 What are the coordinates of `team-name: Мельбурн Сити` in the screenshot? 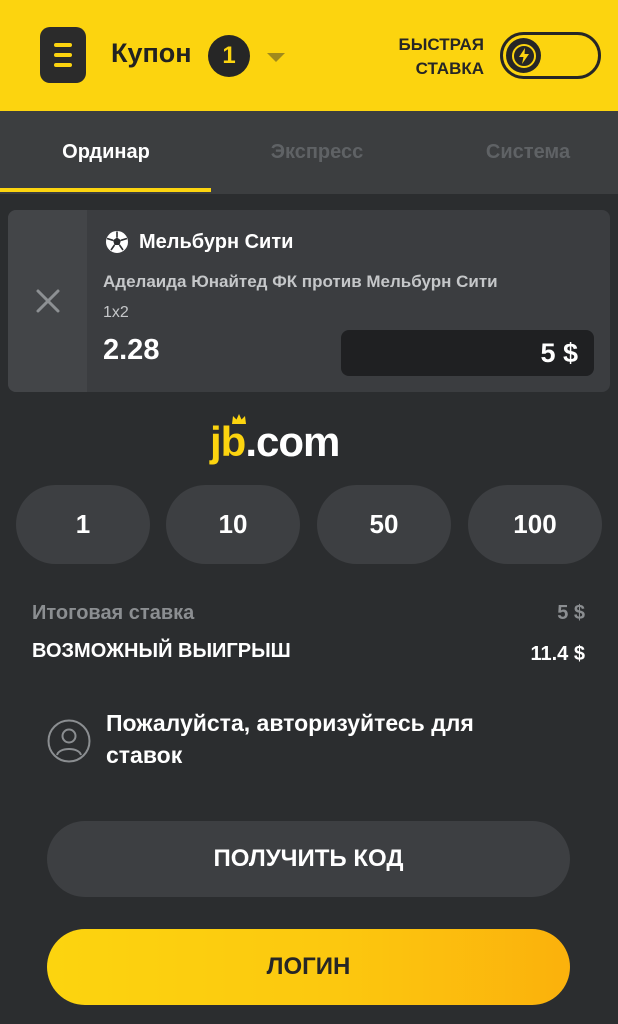 It's located at (216, 241).